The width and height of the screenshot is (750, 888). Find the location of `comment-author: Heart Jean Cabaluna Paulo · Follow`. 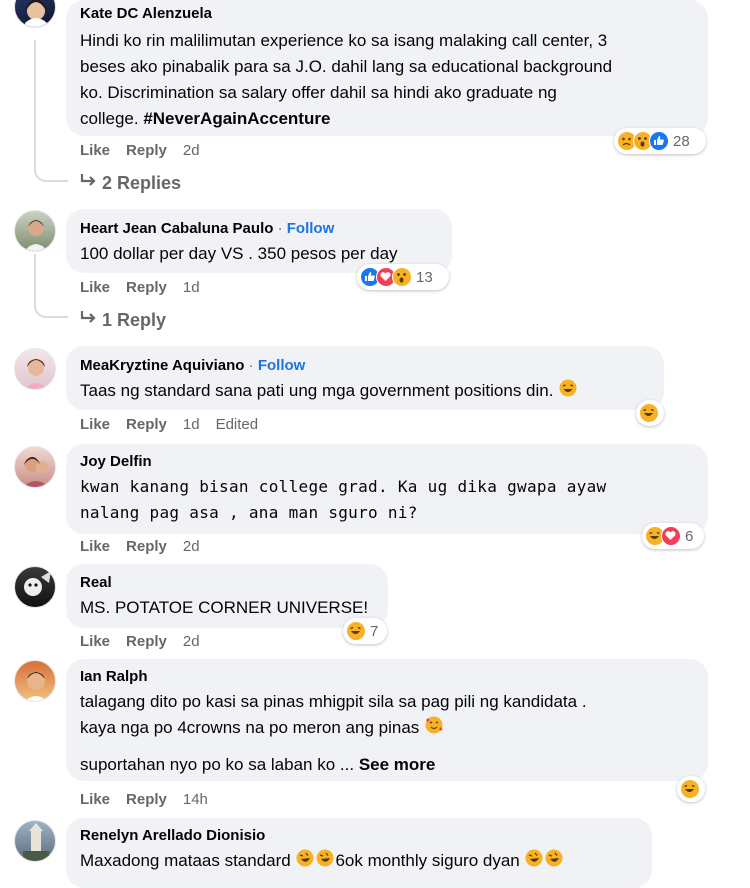

comment-author: Heart Jean Cabaluna Paulo · Follow is located at coordinates (259, 229).